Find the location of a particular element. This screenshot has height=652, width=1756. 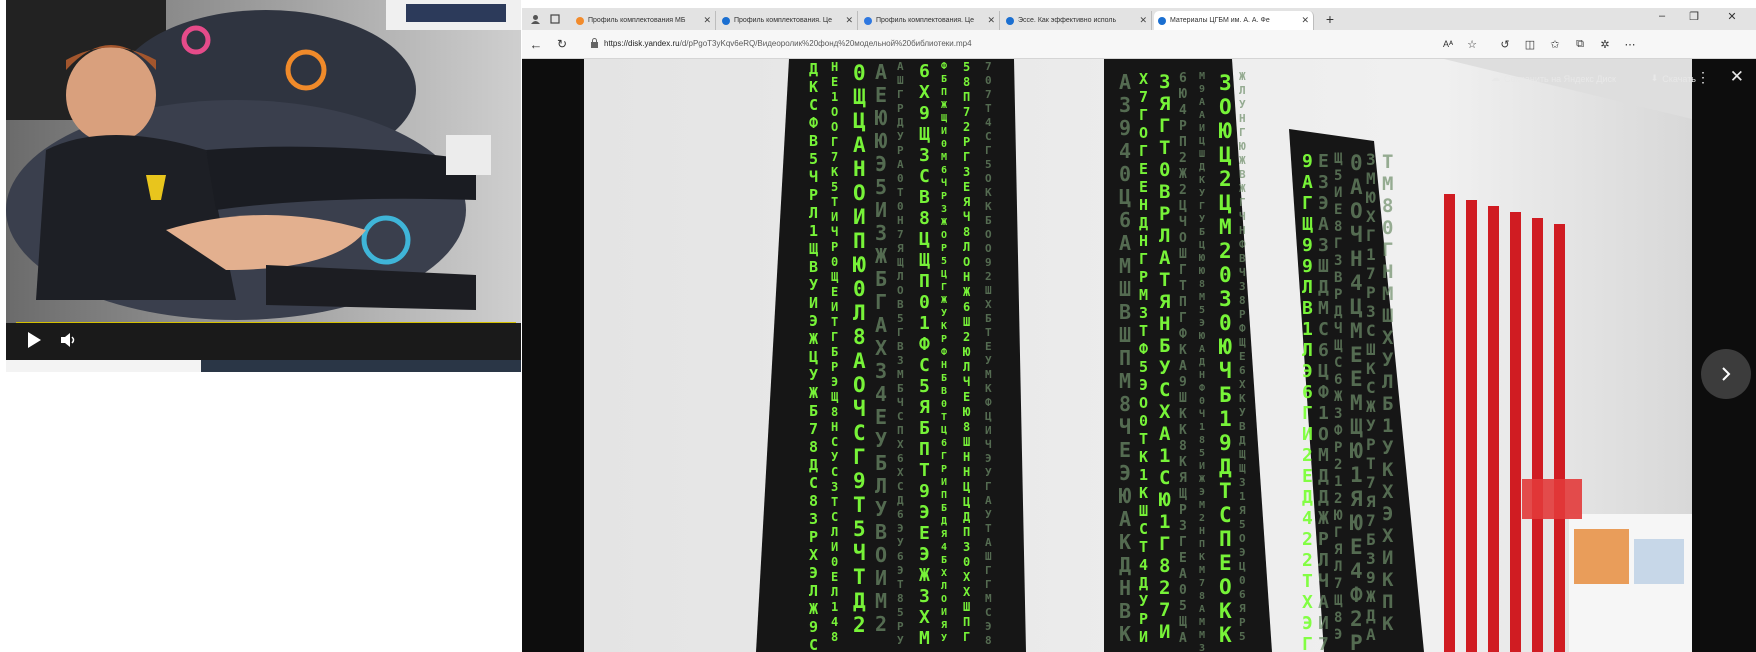

svg-text: Х is located at coordinates (1371, 216).